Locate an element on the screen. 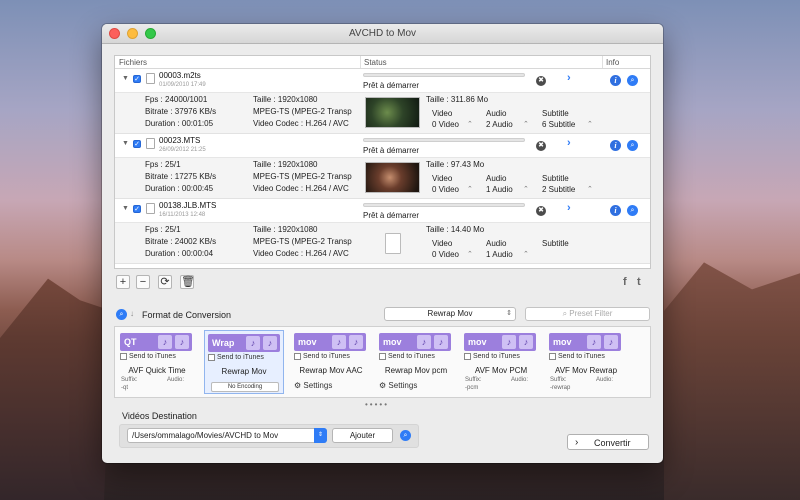 This screenshot has height=500, width=800. preset-title: Rewrap Mov AAC is located at coordinates (331, 370).